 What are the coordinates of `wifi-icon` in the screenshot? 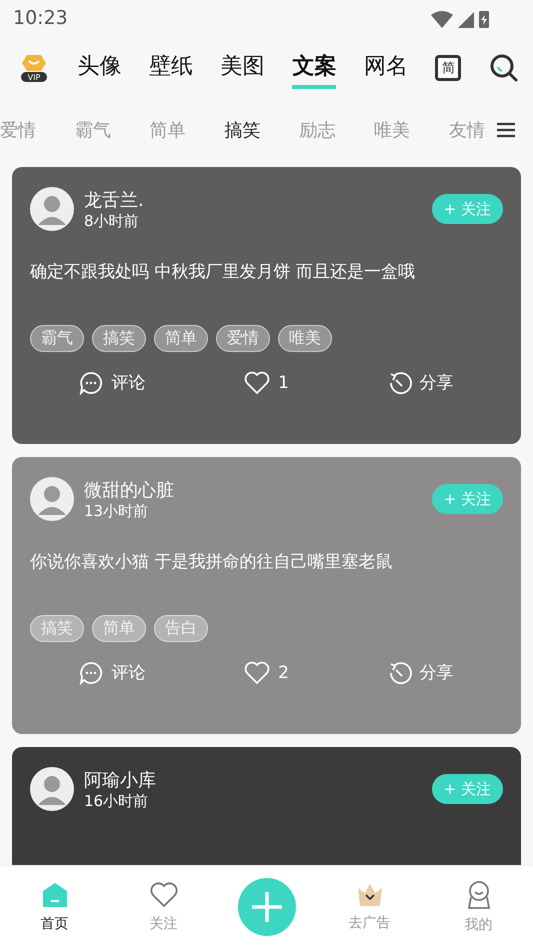 It's located at (442, 18).